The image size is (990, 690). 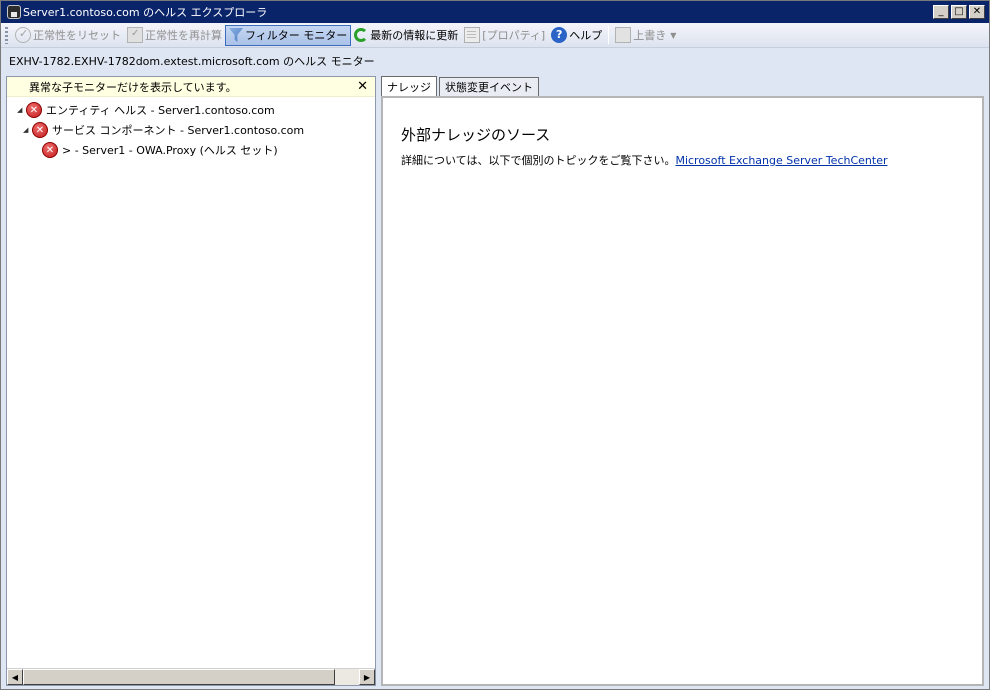 I want to click on horizontal-scrollbar: ◀ ▶, so click(x=191, y=676).